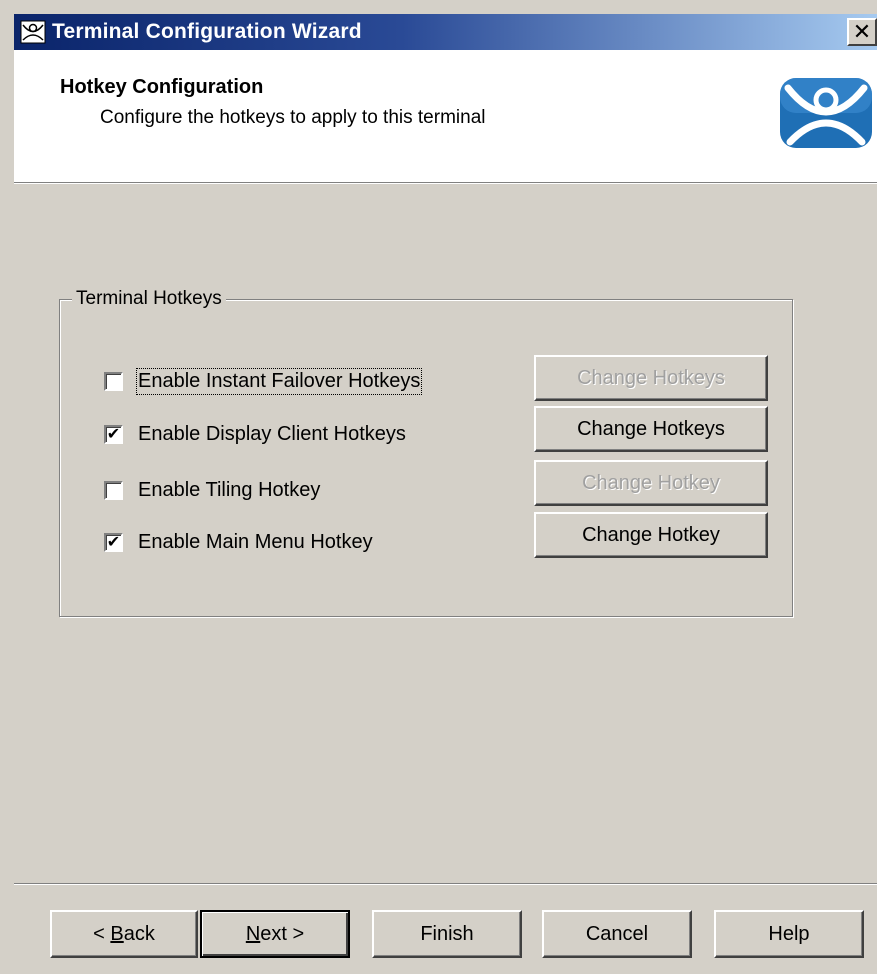 The height and width of the screenshot is (974, 877). I want to click on back-mnemonic: B, so click(117, 933).